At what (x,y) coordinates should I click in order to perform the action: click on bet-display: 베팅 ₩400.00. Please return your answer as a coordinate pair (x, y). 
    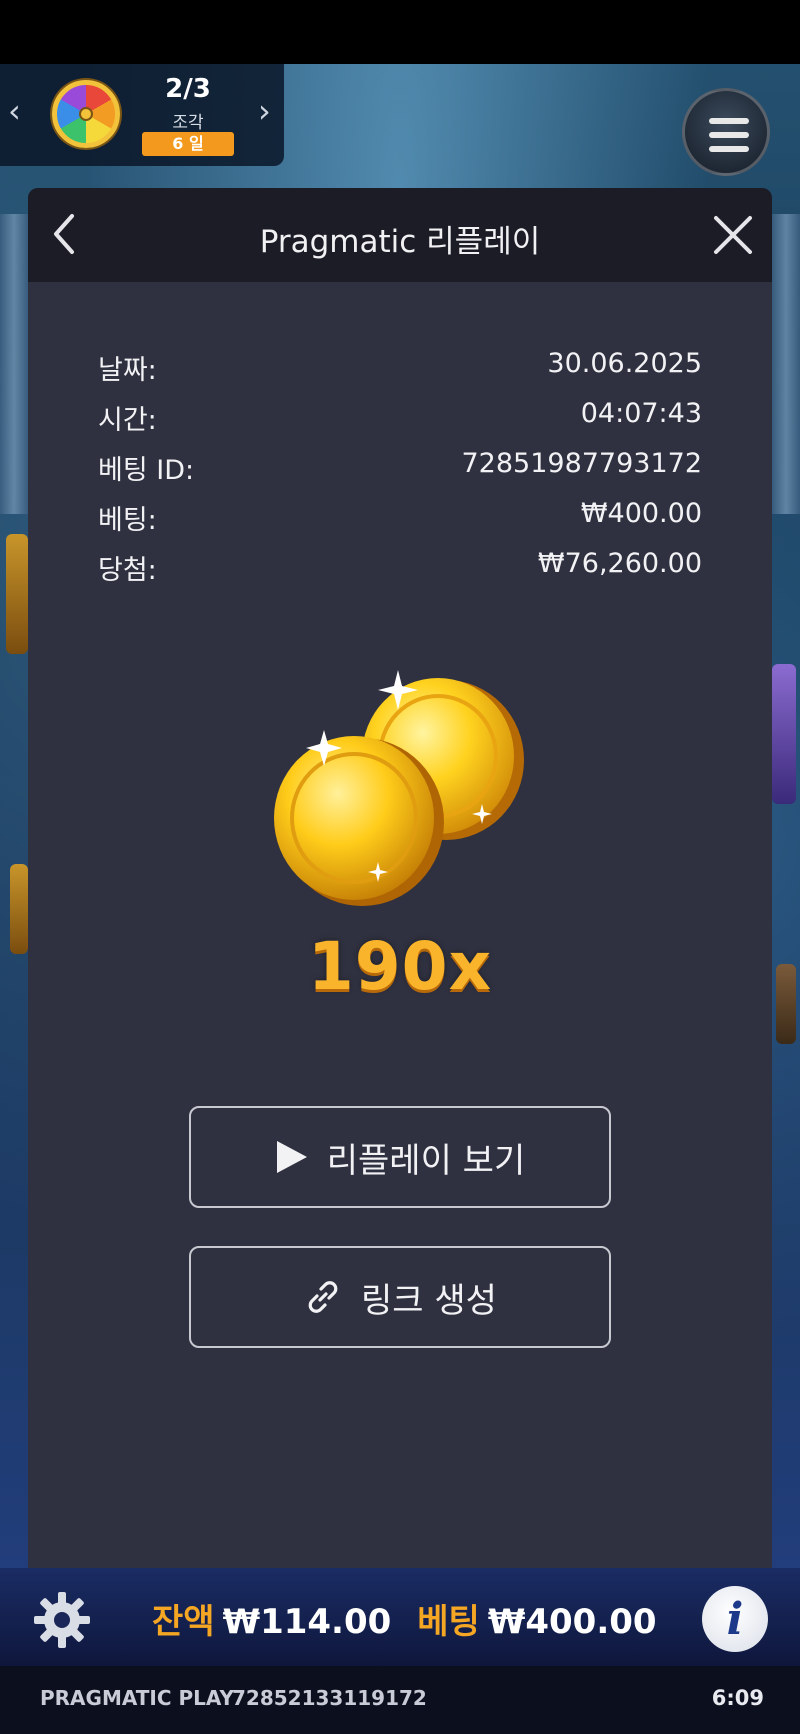
    Looking at the image, I should click on (536, 1618).